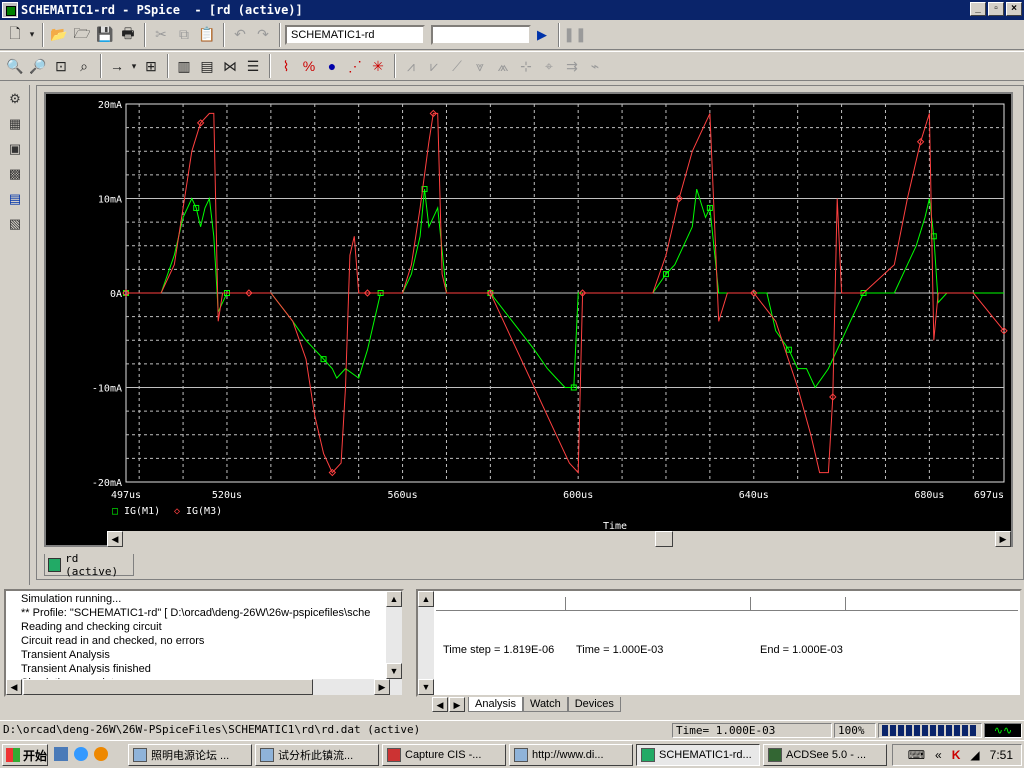  What do you see at coordinates (107, 389) in the screenshot?
I see `y-tick-label: -10mA` at bounding box center [107, 389].